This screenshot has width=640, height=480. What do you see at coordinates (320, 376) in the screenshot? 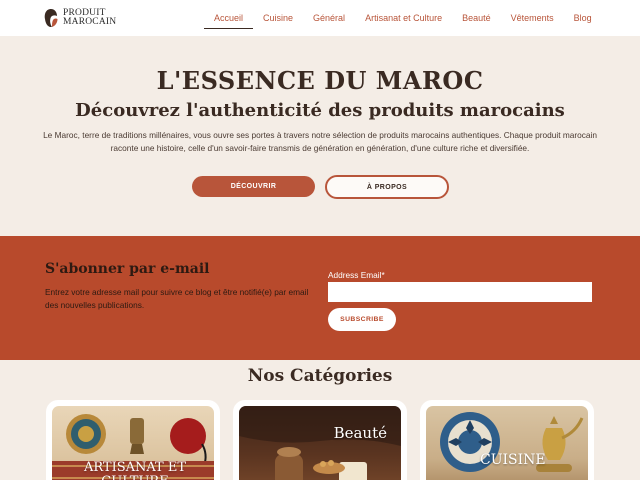
I see `categories-title: Nos Catégories` at bounding box center [320, 376].